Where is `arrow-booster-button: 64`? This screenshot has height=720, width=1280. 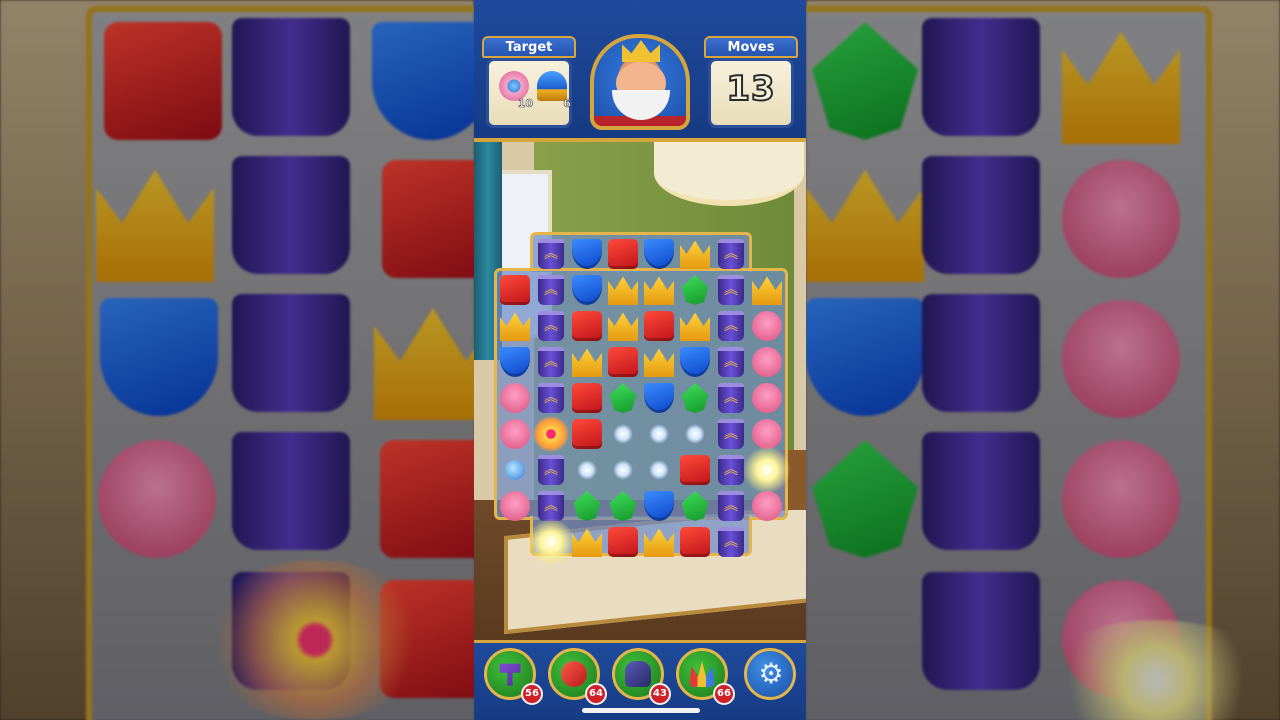 arrow-booster-button: 64 is located at coordinates (577, 676).